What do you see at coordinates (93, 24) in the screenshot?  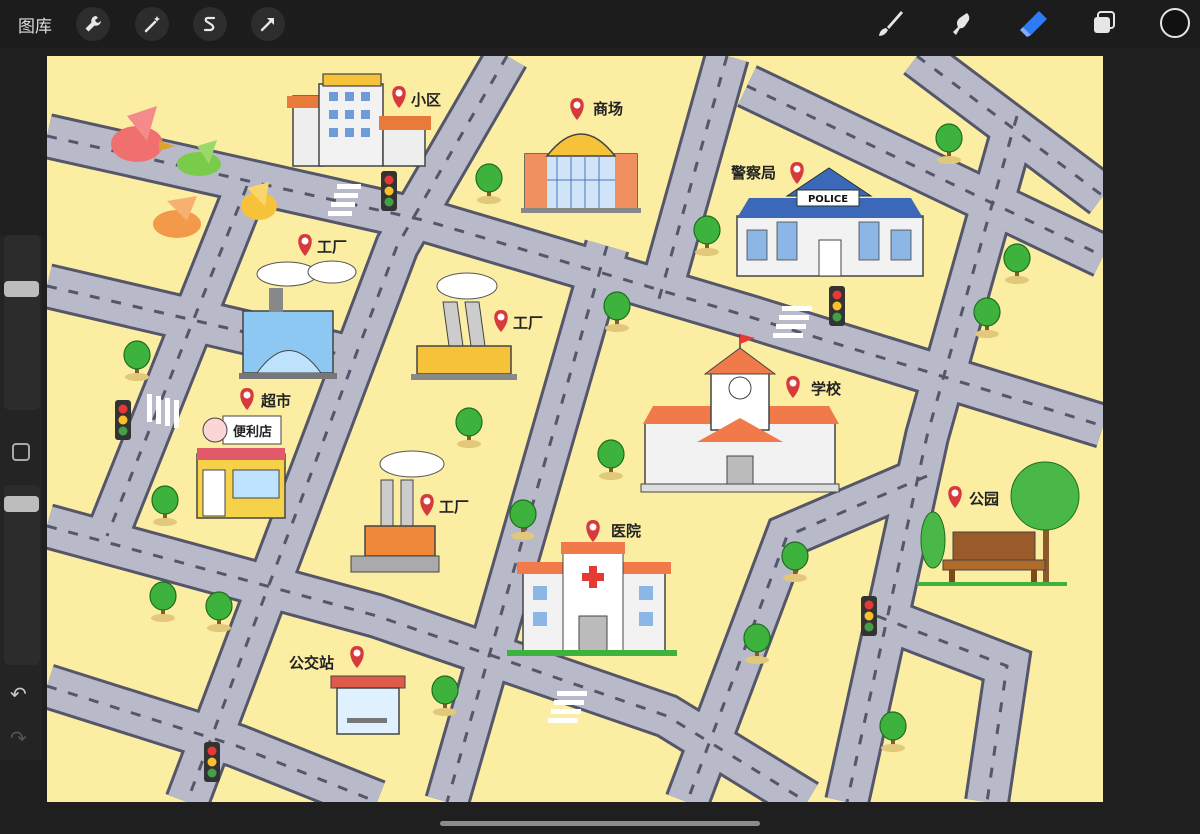 I see `actions-wrench-icon` at bounding box center [93, 24].